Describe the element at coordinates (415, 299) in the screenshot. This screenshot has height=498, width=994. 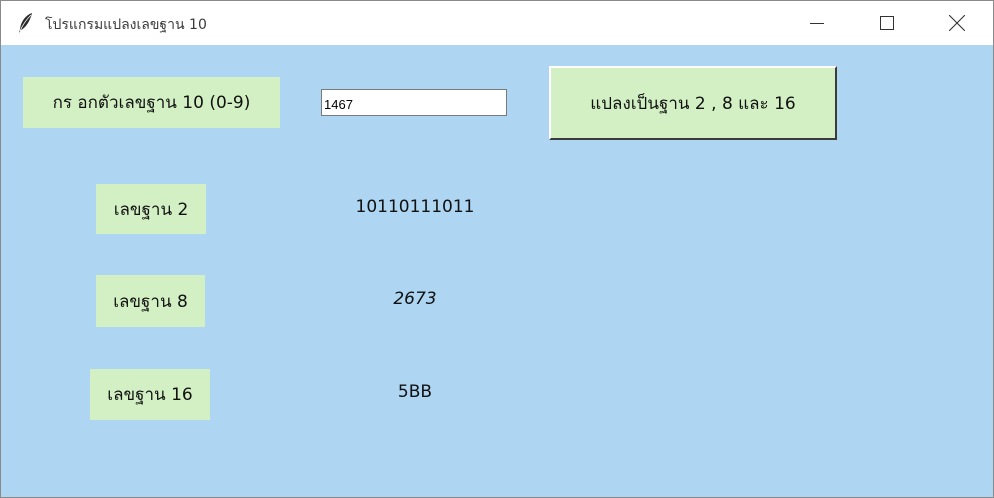
I see `base8-value: 2673` at that location.